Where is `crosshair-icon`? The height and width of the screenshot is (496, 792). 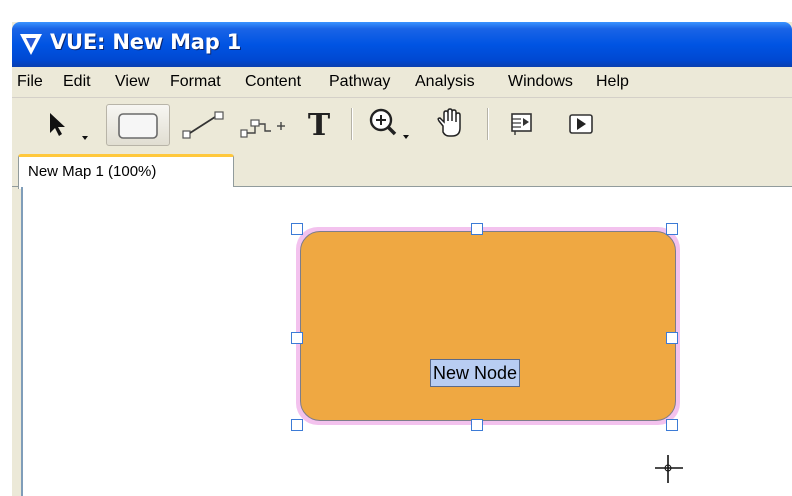
crosshair-icon is located at coordinates (669, 469).